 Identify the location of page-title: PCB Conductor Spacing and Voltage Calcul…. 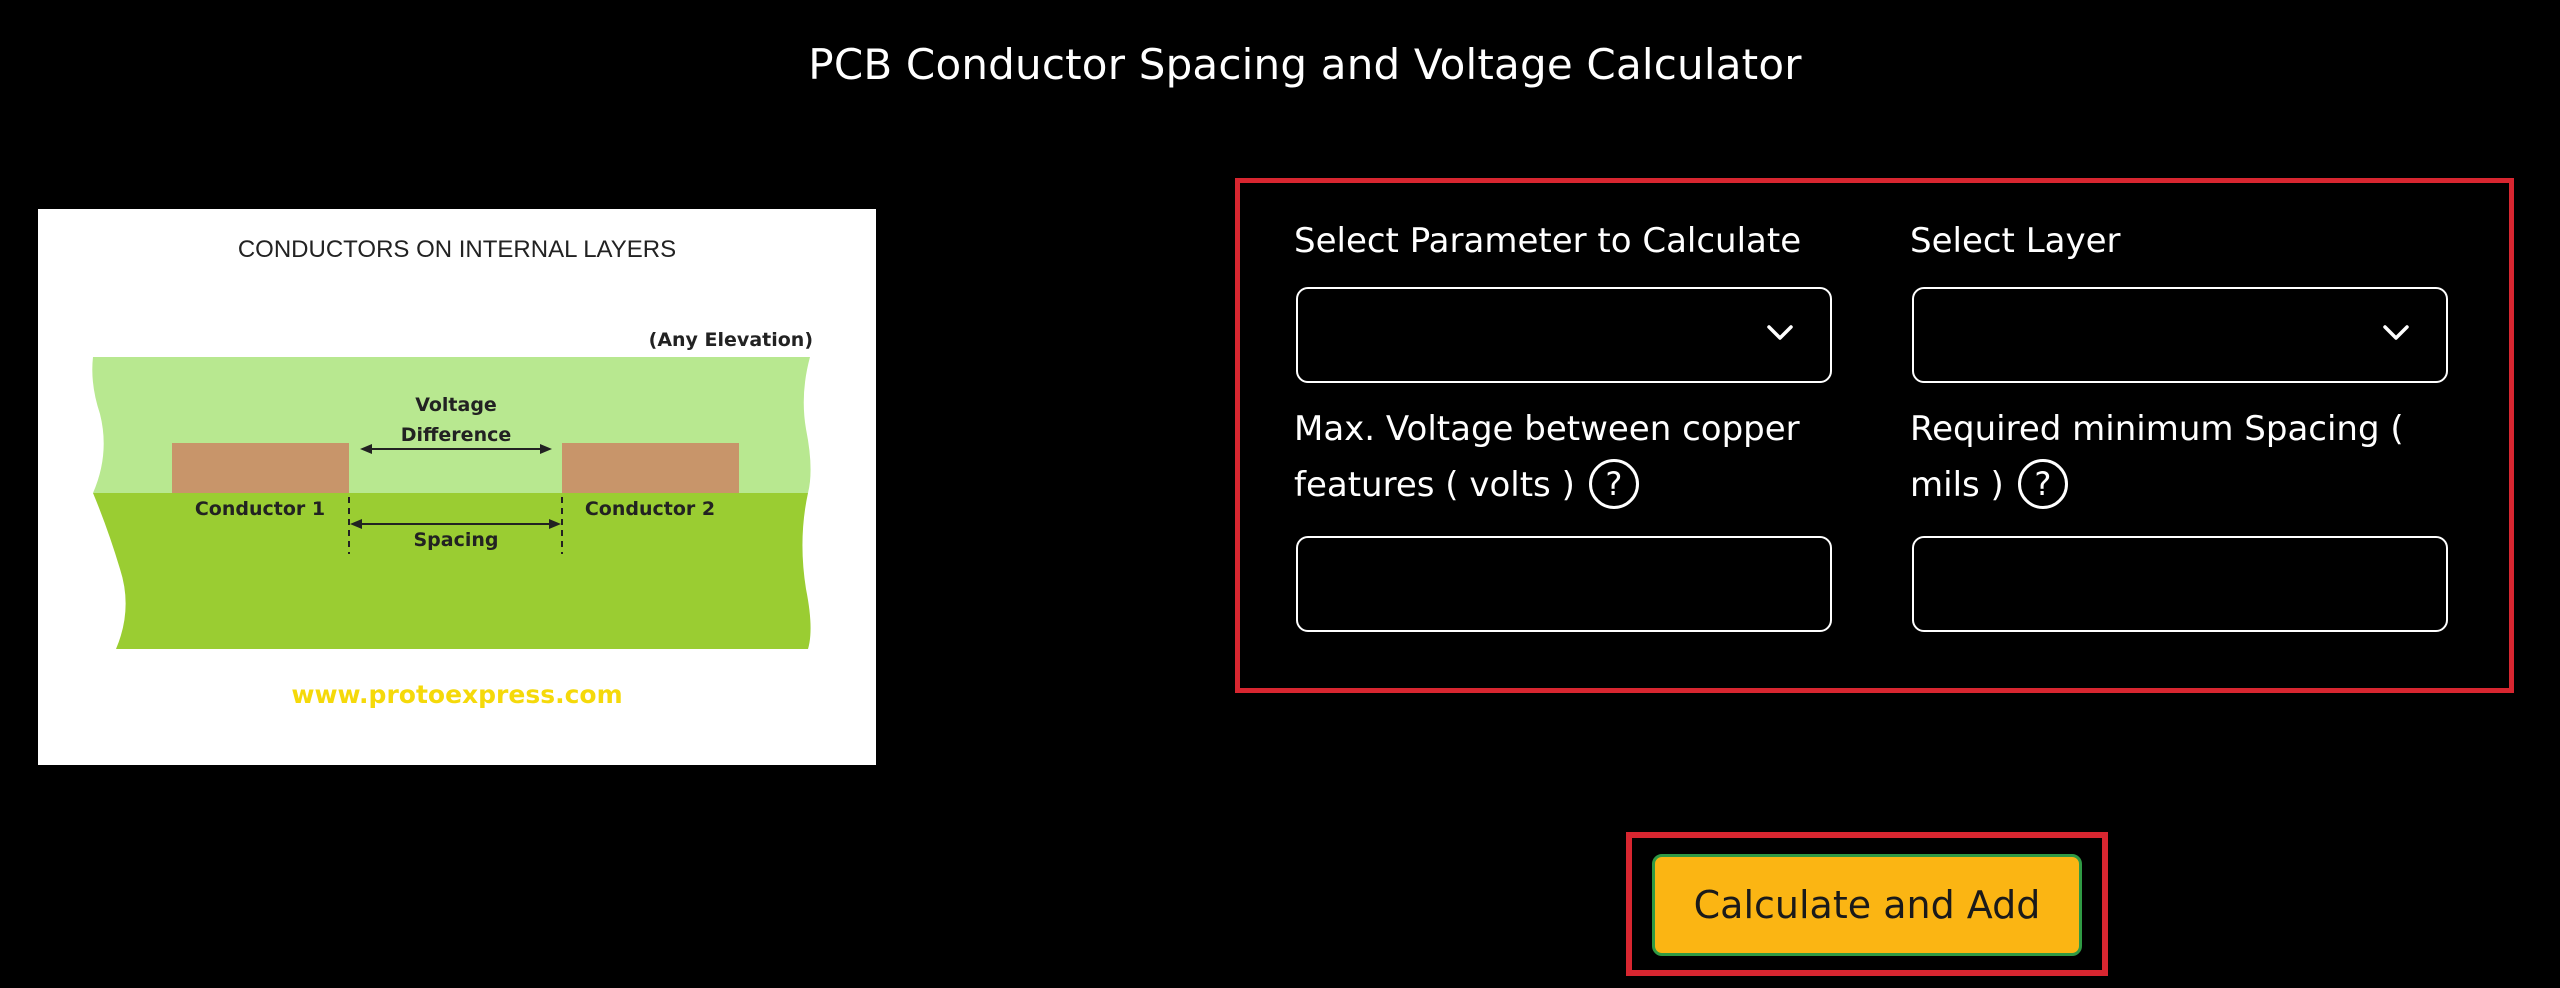
(1305, 64).